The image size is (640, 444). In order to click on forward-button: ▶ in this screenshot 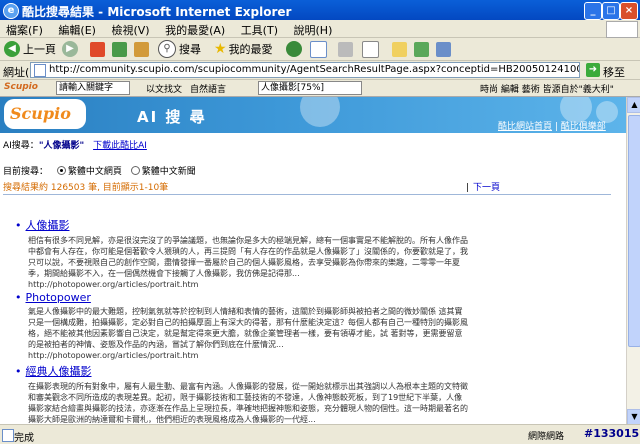, I will do `click(71, 49)`.